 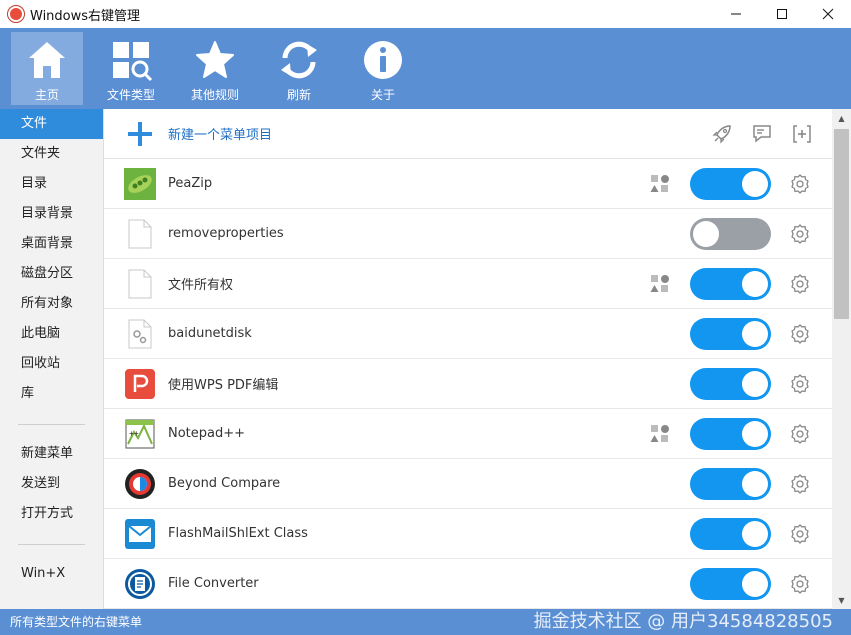 I want to click on maximize-button, so click(x=782, y=14).